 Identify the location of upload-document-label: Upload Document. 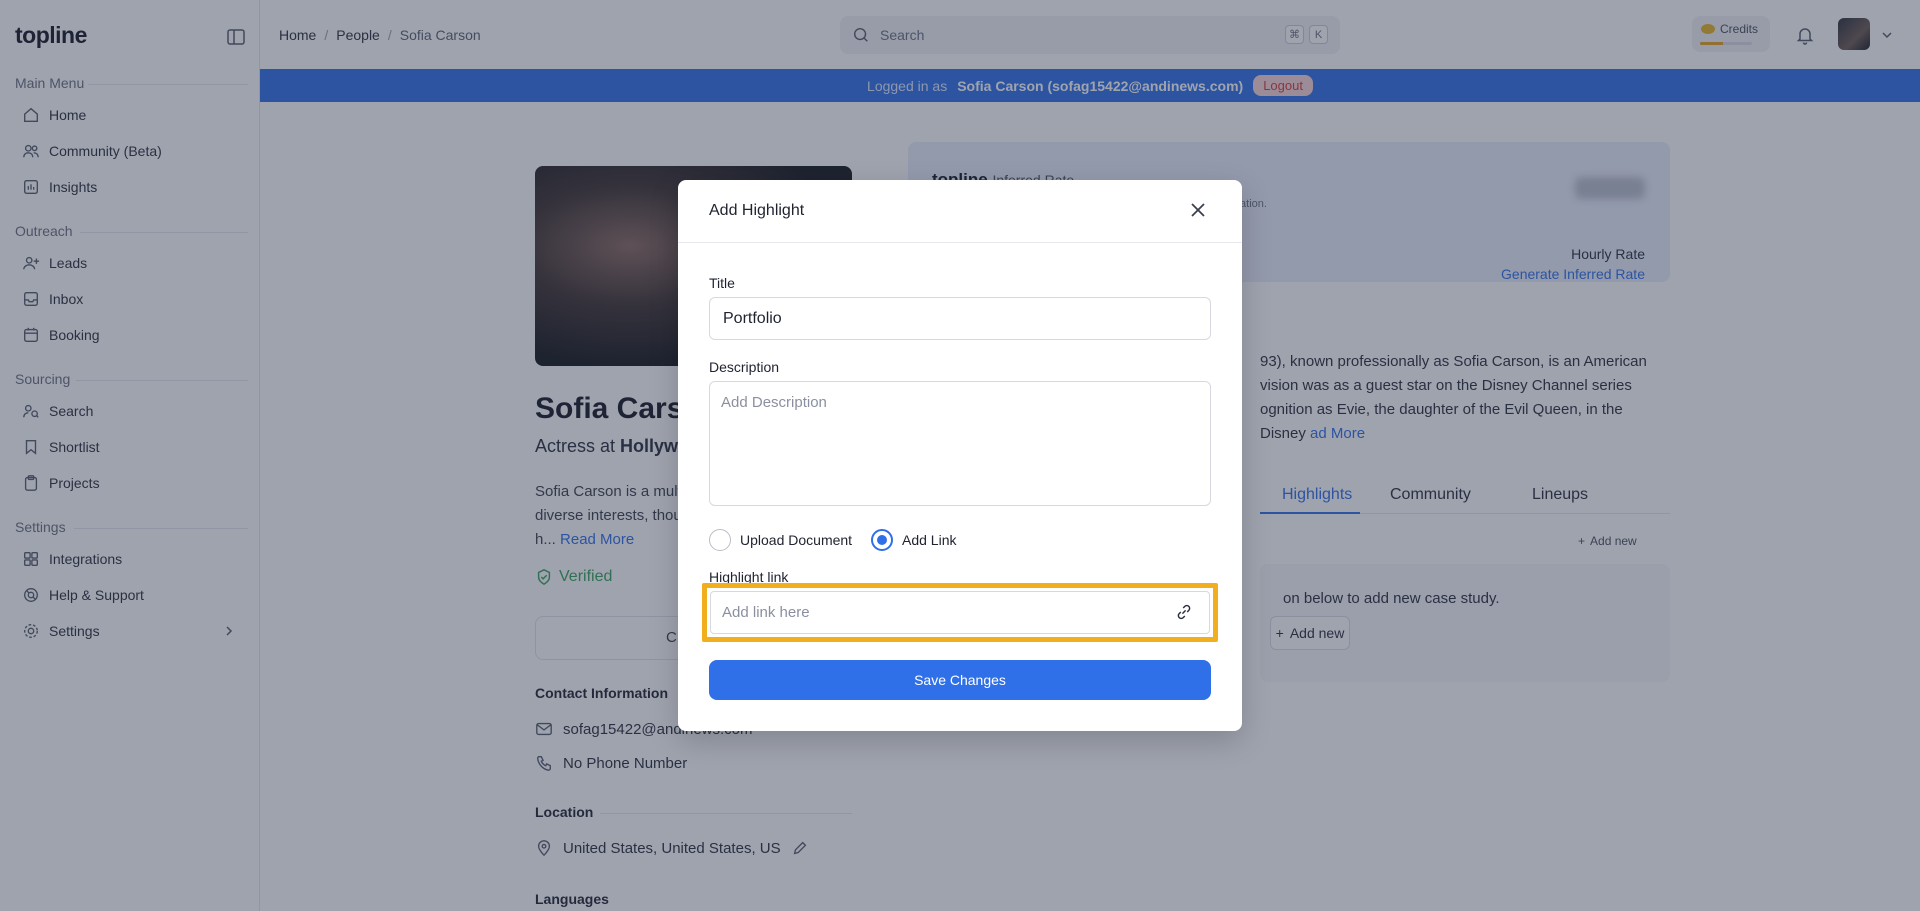
(796, 540).